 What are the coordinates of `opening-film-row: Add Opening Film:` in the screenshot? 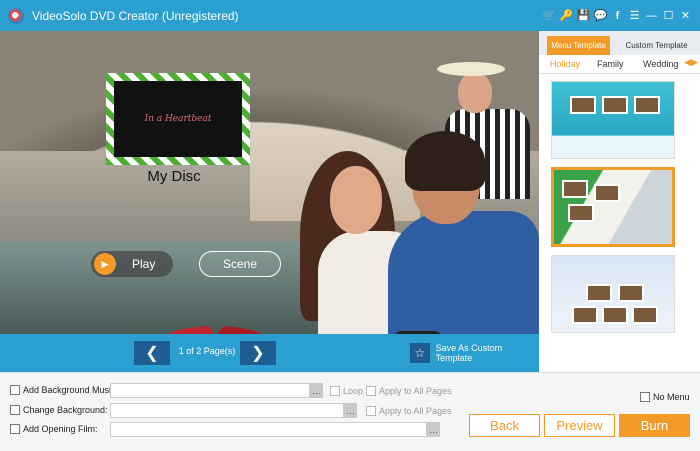 It's located at (54, 429).